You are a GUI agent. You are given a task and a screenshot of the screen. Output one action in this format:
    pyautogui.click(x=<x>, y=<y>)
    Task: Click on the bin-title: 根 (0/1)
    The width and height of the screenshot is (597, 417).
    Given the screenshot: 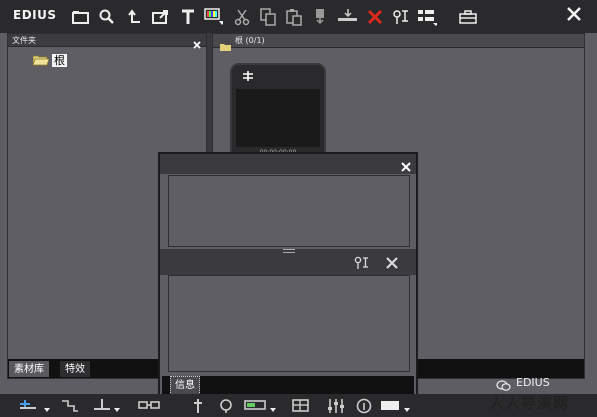 What is the action you would take?
    pyautogui.click(x=250, y=40)
    